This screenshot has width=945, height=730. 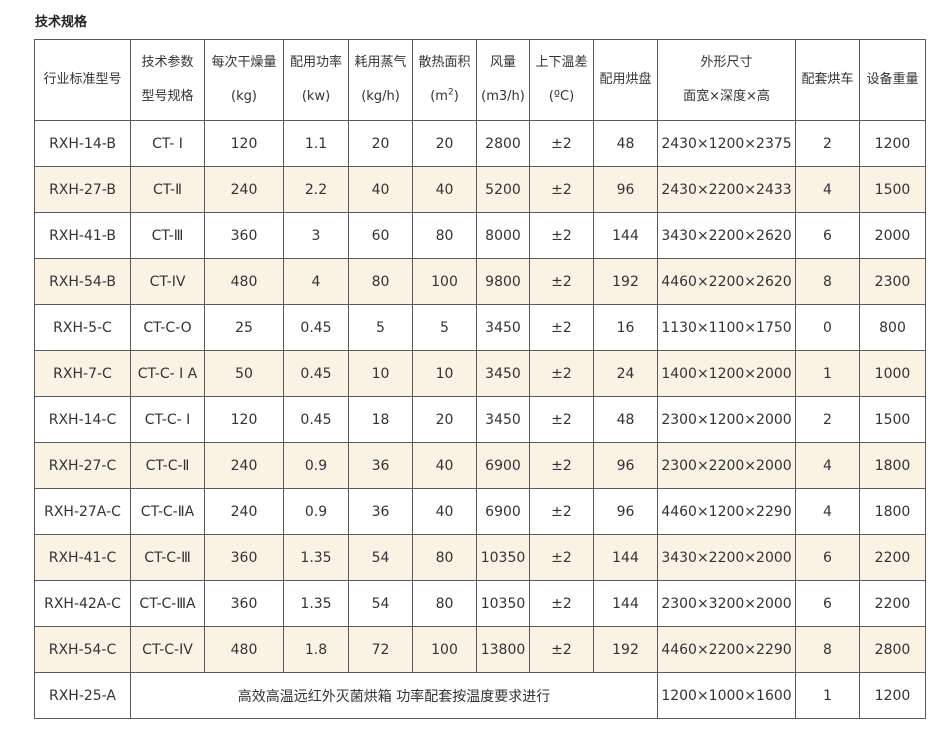 I want to click on cell-steam: 40, so click(x=380, y=189).